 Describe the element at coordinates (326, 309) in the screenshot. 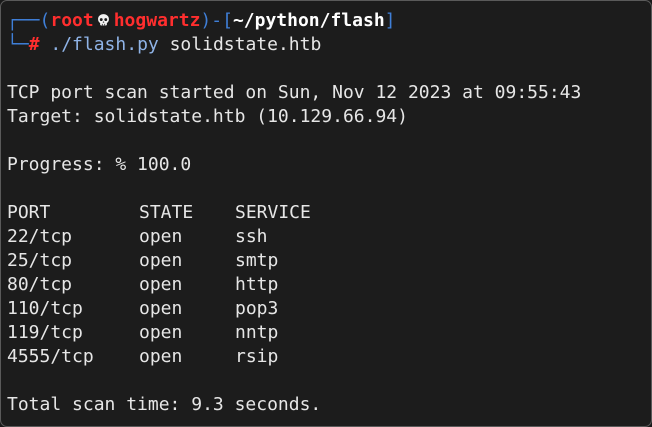

I see `table-row: 110/tcp open pop3` at that location.